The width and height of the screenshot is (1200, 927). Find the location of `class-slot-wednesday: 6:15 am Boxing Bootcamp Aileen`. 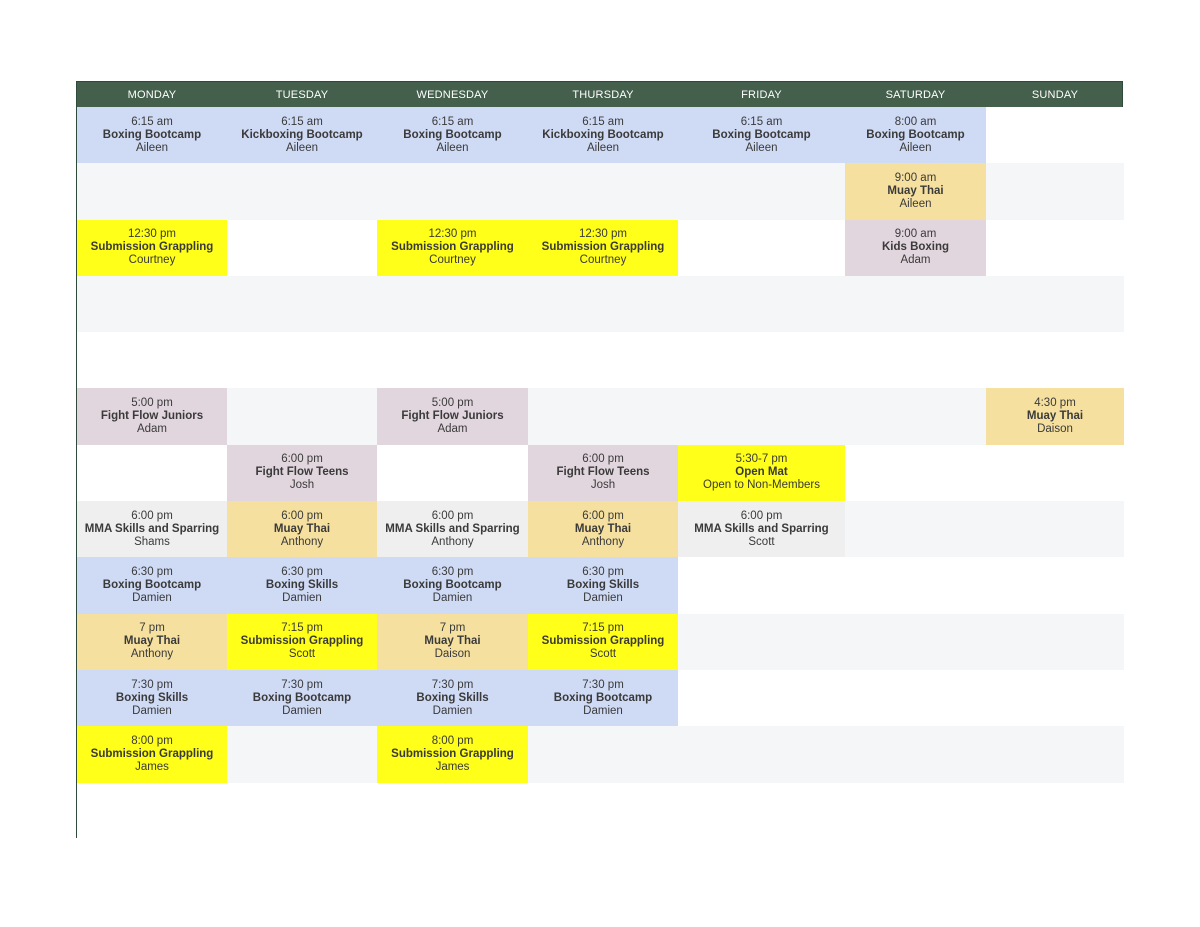

class-slot-wednesday: 6:15 am Boxing Bootcamp Aileen is located at coordinates (452, 135).